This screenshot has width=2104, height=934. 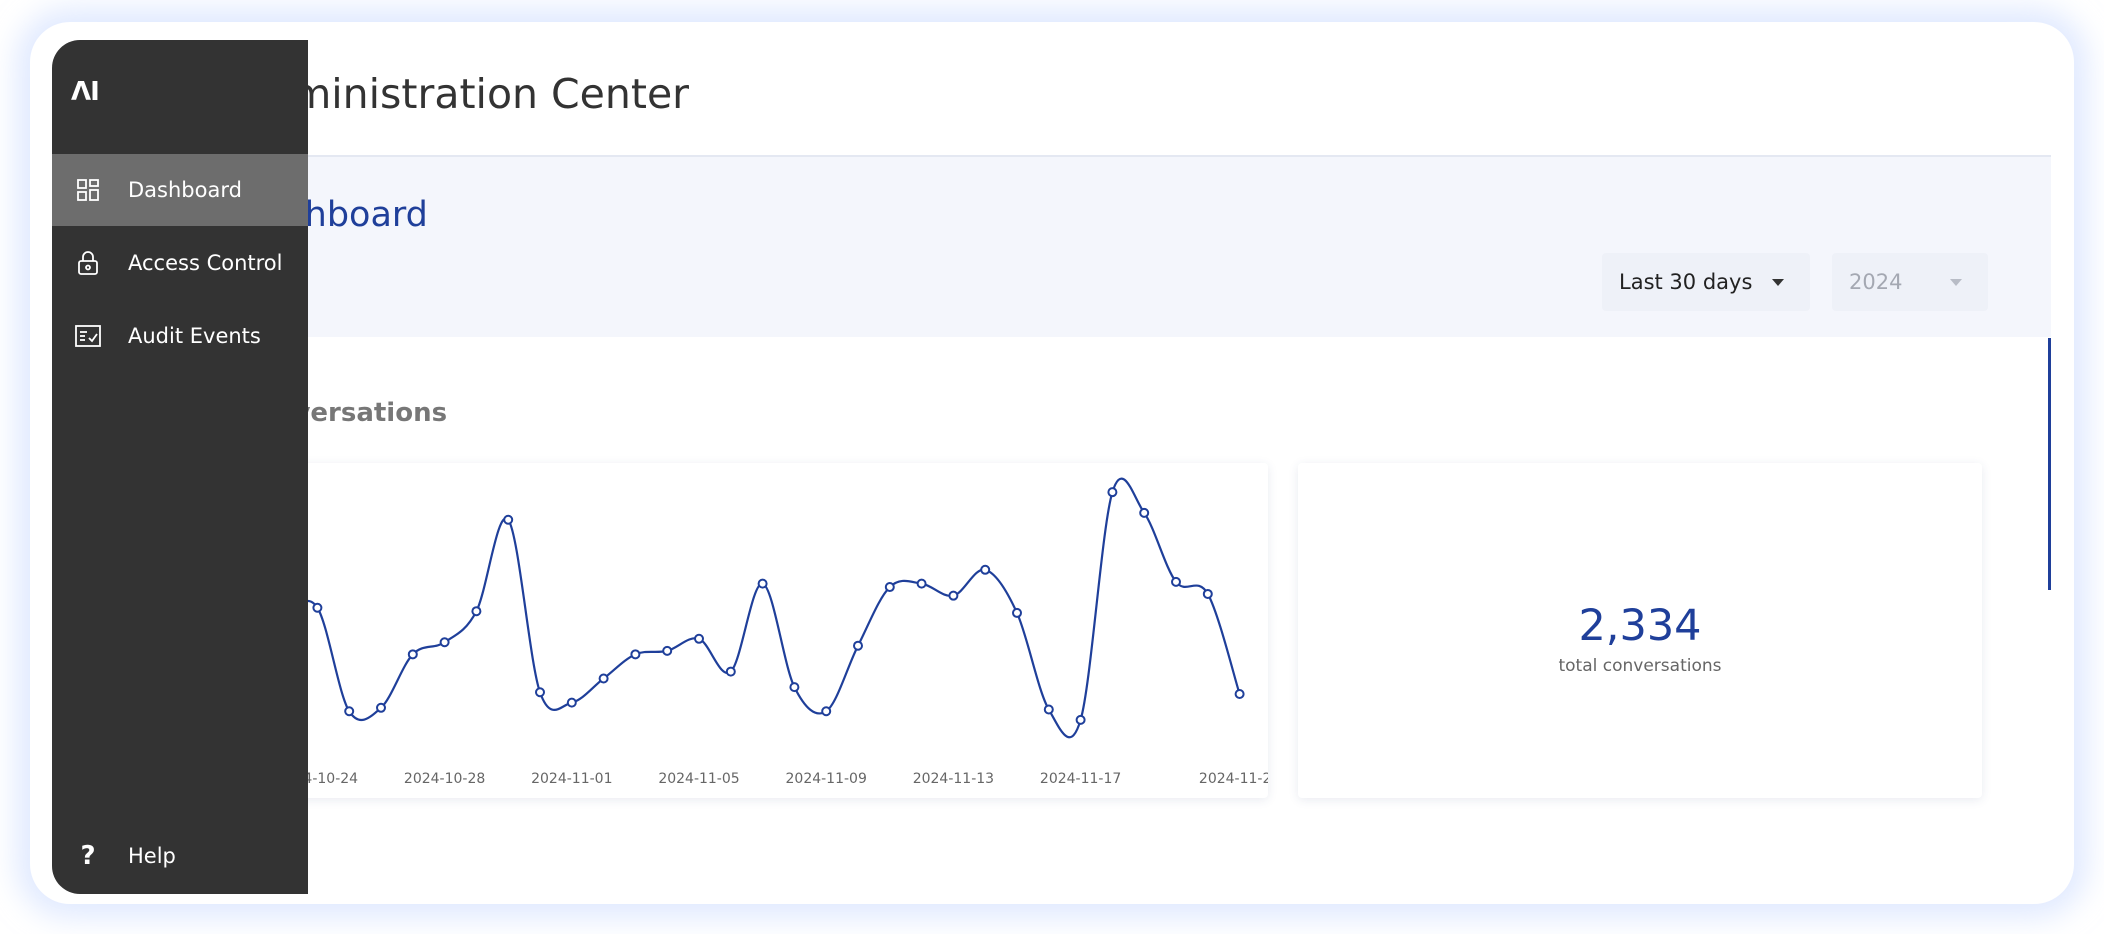 What do you see at coordinates (571, 779) in the screenshot?
I see `x-tick-label: 2024-11-01` at bounding box center [571, 779].